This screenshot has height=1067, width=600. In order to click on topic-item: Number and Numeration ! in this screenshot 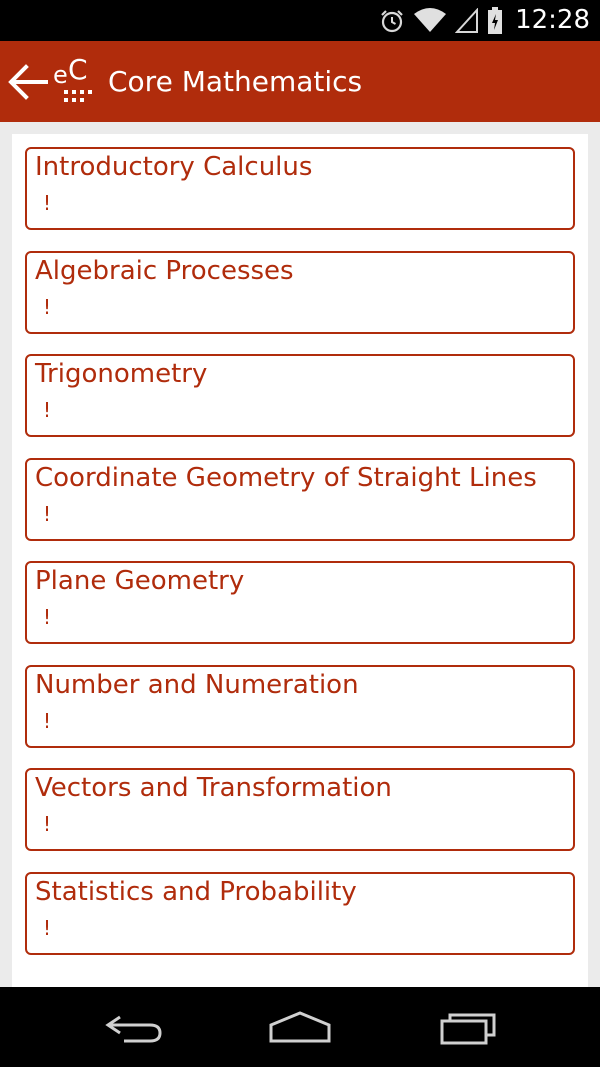, I will do `click(300, 706)`.